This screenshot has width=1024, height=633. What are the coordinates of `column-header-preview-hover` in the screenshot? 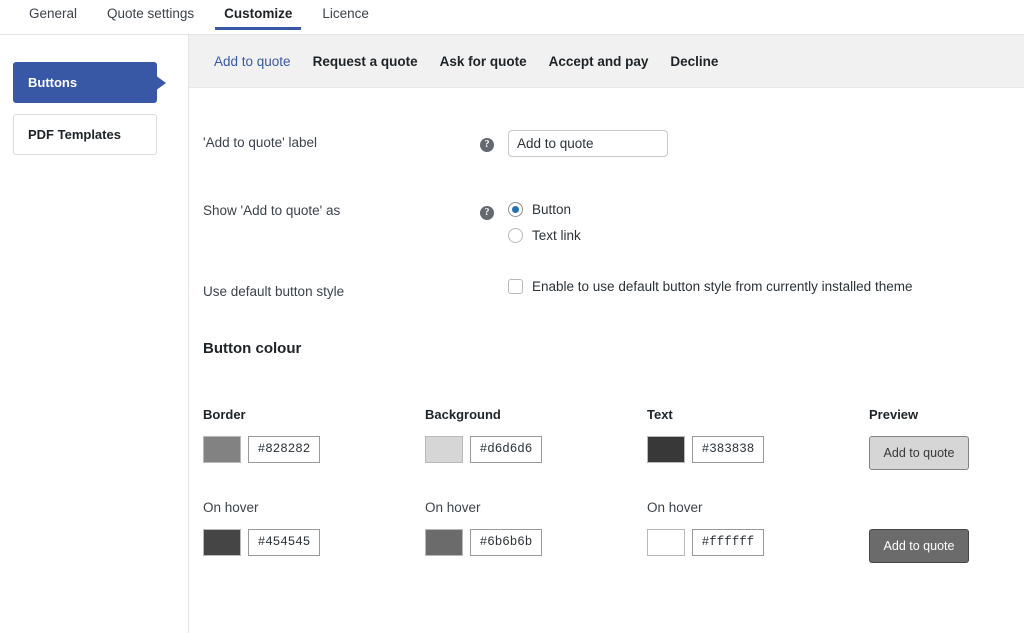 It's located at (946, 507).